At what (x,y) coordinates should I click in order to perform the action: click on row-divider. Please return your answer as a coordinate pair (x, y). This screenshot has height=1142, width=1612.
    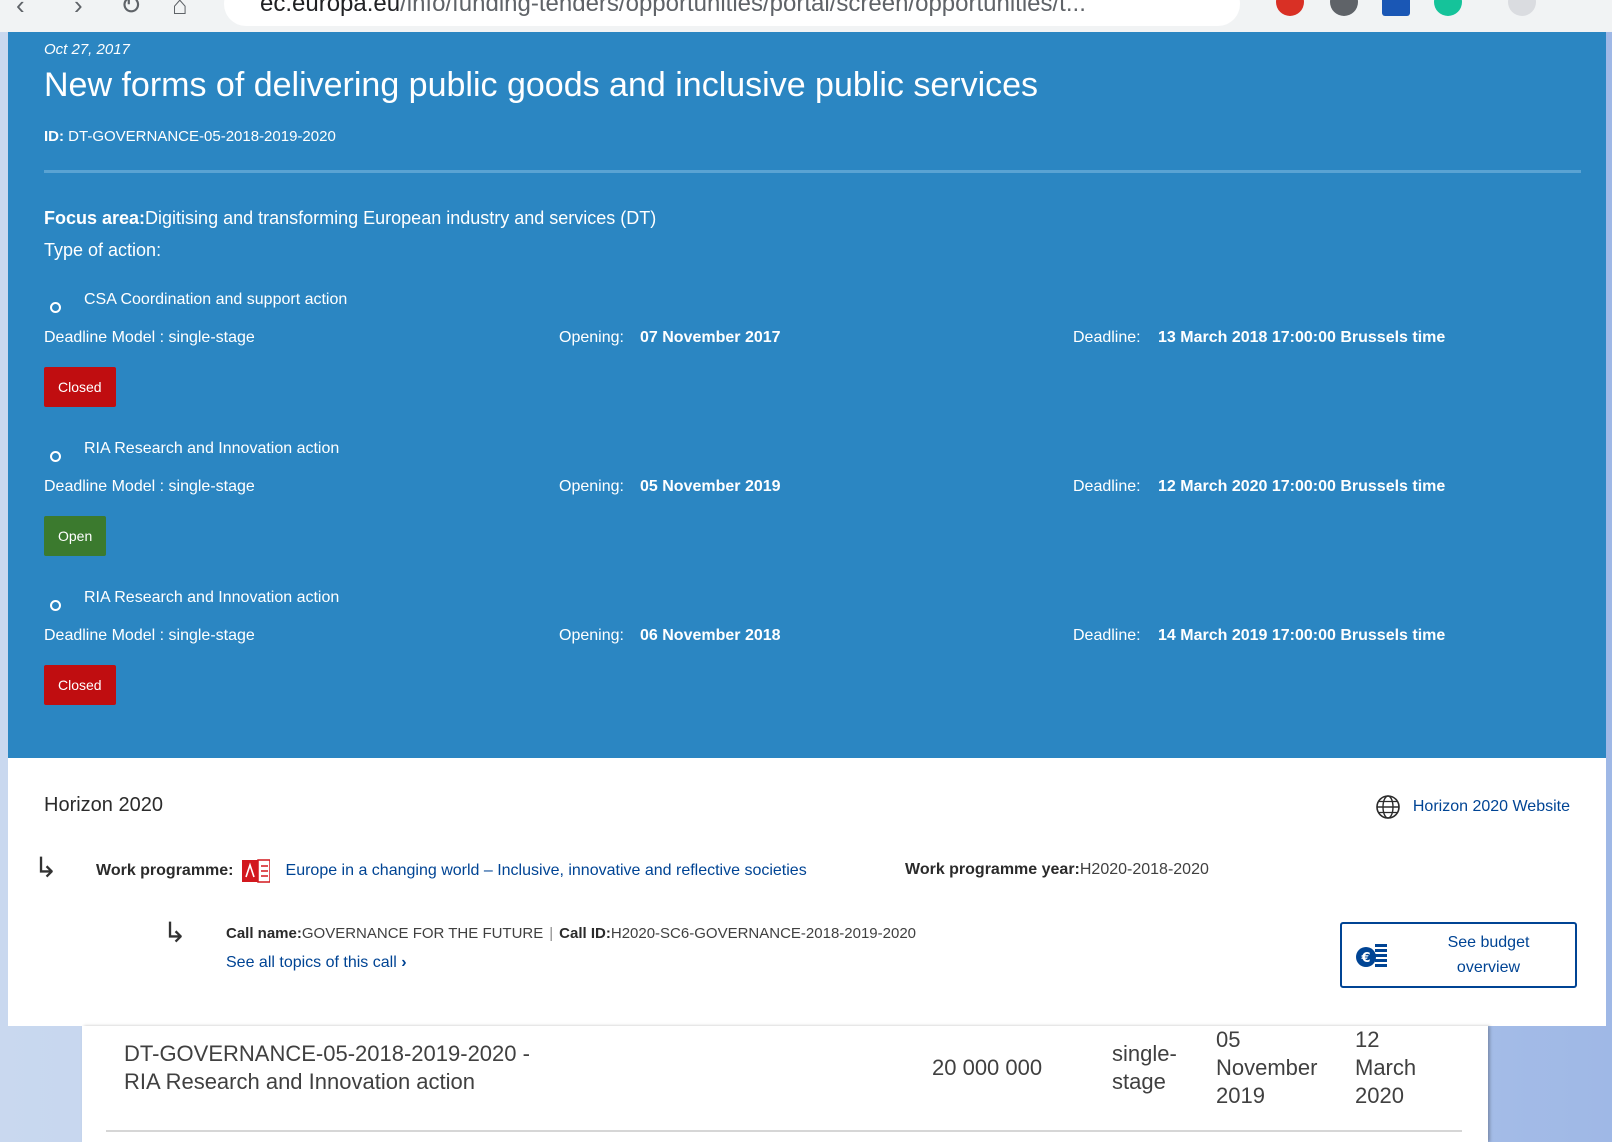
    Looking at the image, I should click on (784, 1131).